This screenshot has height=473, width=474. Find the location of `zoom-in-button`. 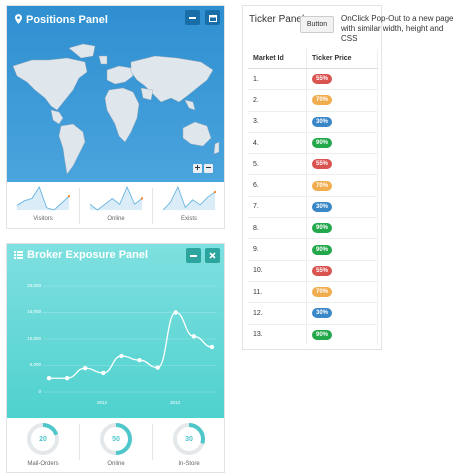

zoom-in-button is located at coordinates (197, 168).